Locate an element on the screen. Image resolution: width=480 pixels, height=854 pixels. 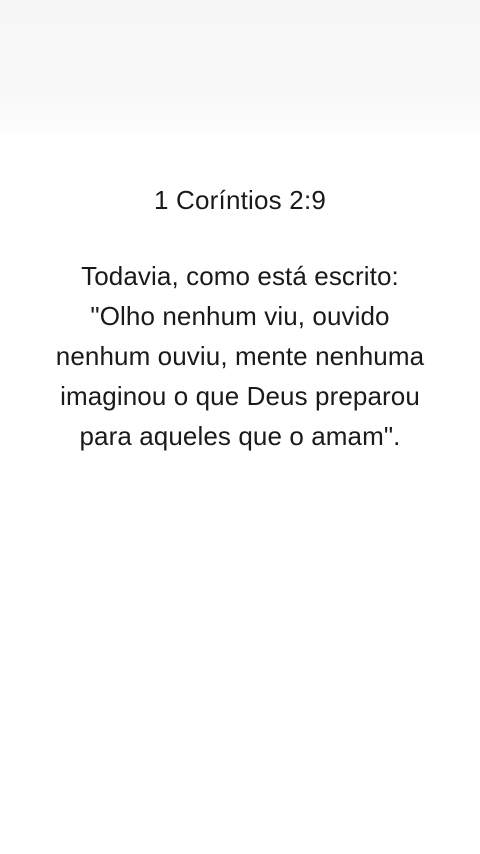
verse-line: para aqueles que o amam". is located at coordinates (240, 436).